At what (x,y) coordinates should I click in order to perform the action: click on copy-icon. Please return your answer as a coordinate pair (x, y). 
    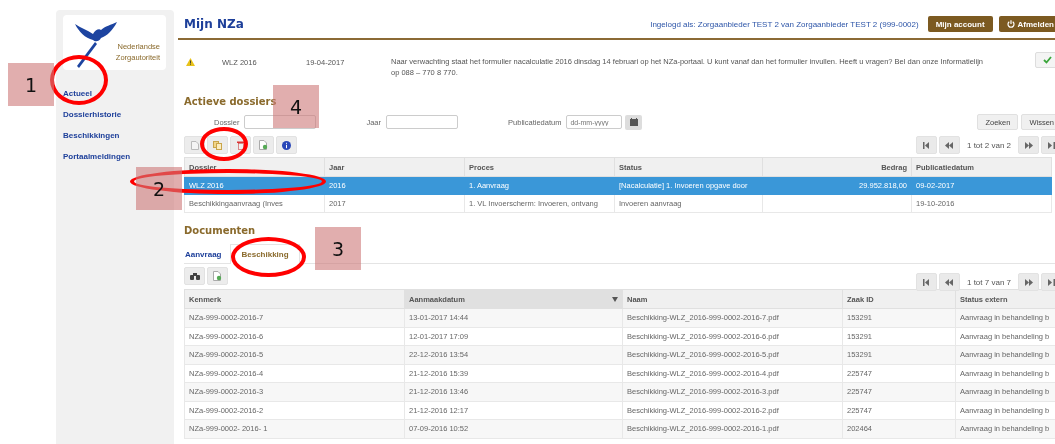
    Looking at the image, I should click on (217, 145).